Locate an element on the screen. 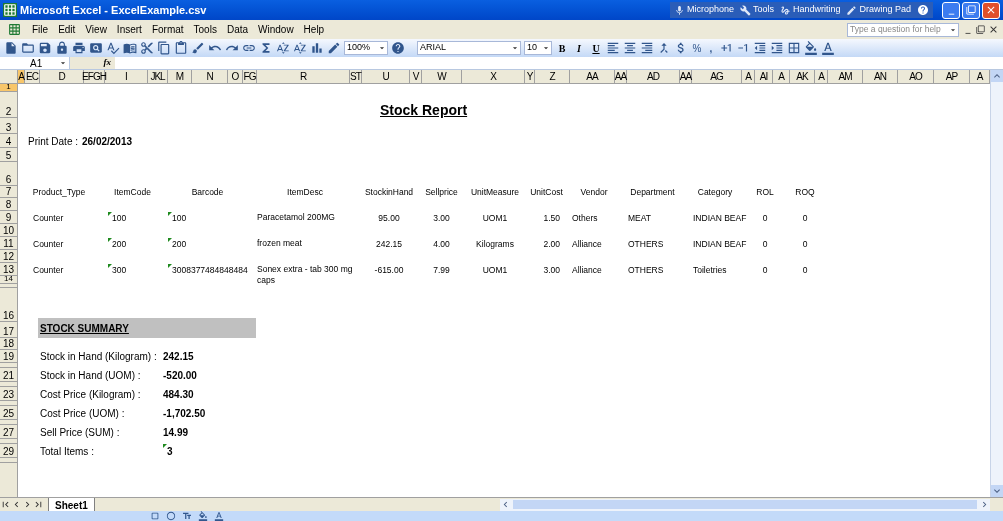 Image resolution: width=1003 pixels, height=521 pixels. row-header: 25 is located at coordinates (9, 413).